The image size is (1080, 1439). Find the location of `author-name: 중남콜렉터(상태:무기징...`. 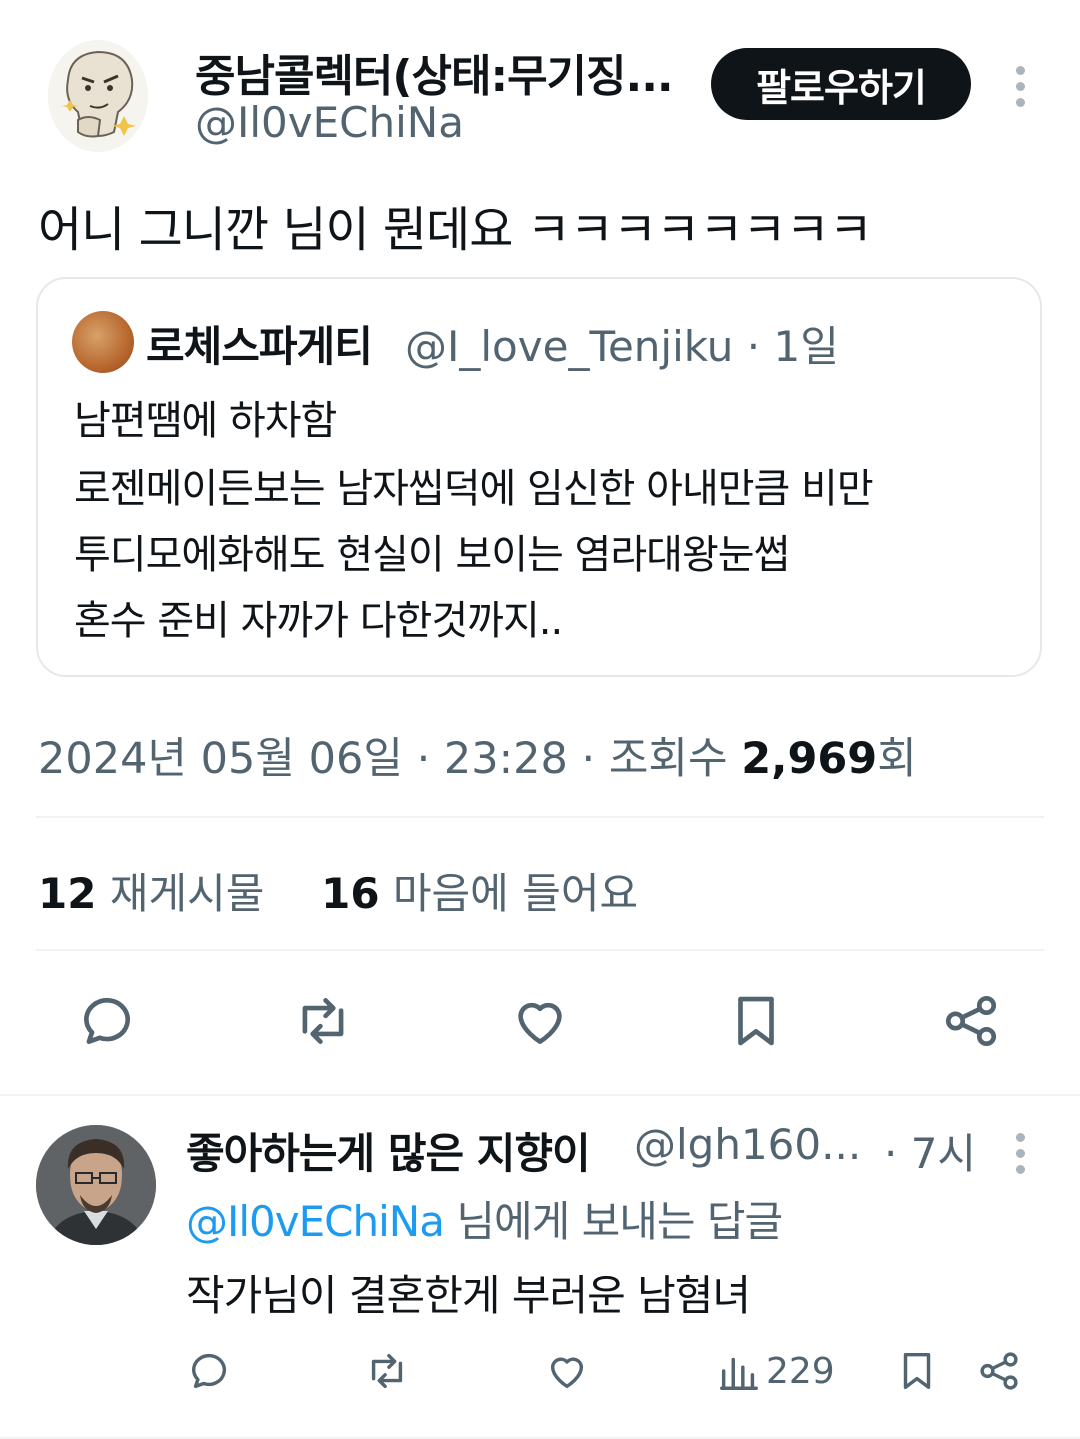

author-name: 중남콜렉터(상태:무기징... is located at coordinates (434, 72).